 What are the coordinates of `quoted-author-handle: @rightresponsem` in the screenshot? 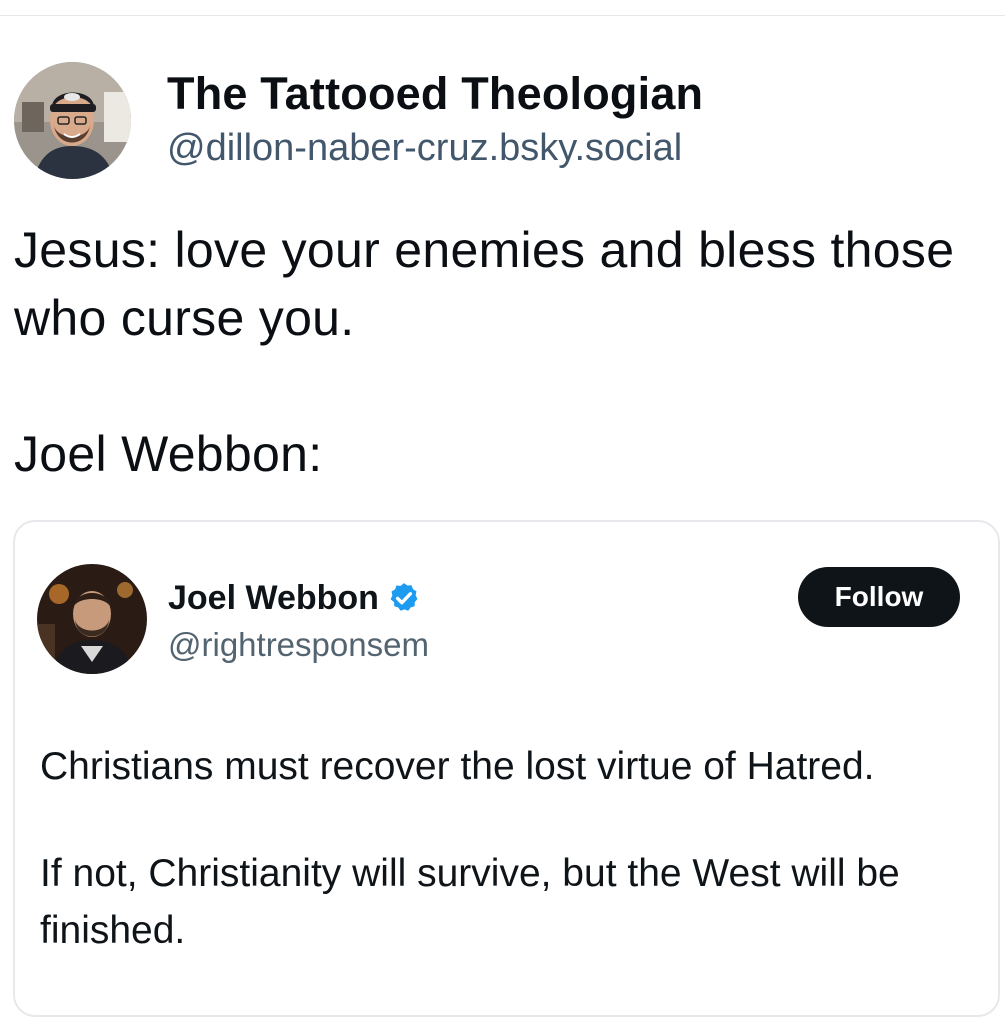 It's located at (298, 645).